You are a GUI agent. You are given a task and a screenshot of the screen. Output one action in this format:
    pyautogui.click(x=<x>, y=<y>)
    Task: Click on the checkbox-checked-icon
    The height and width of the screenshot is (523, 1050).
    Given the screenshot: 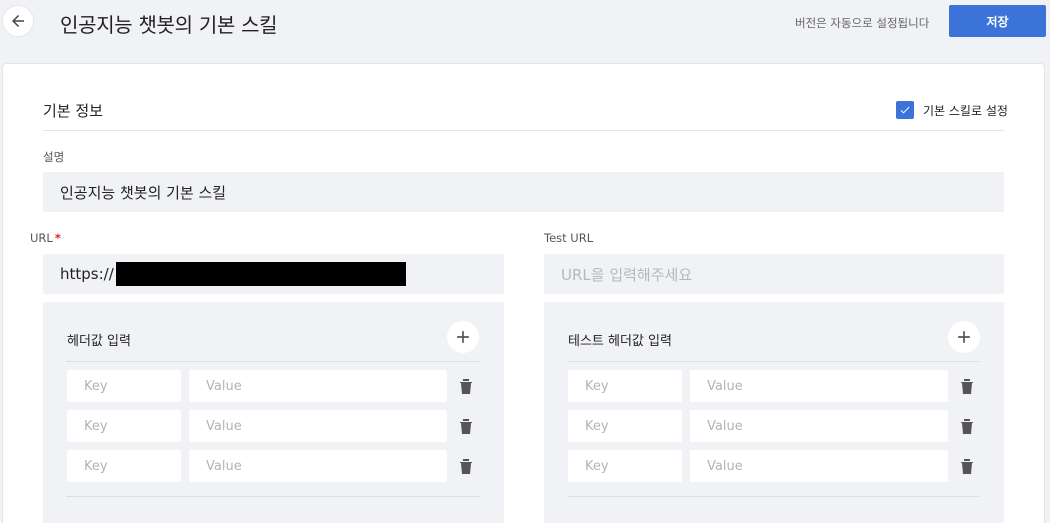 What is the action you would take?
    pyautogui.click(x=905, y=110)
    